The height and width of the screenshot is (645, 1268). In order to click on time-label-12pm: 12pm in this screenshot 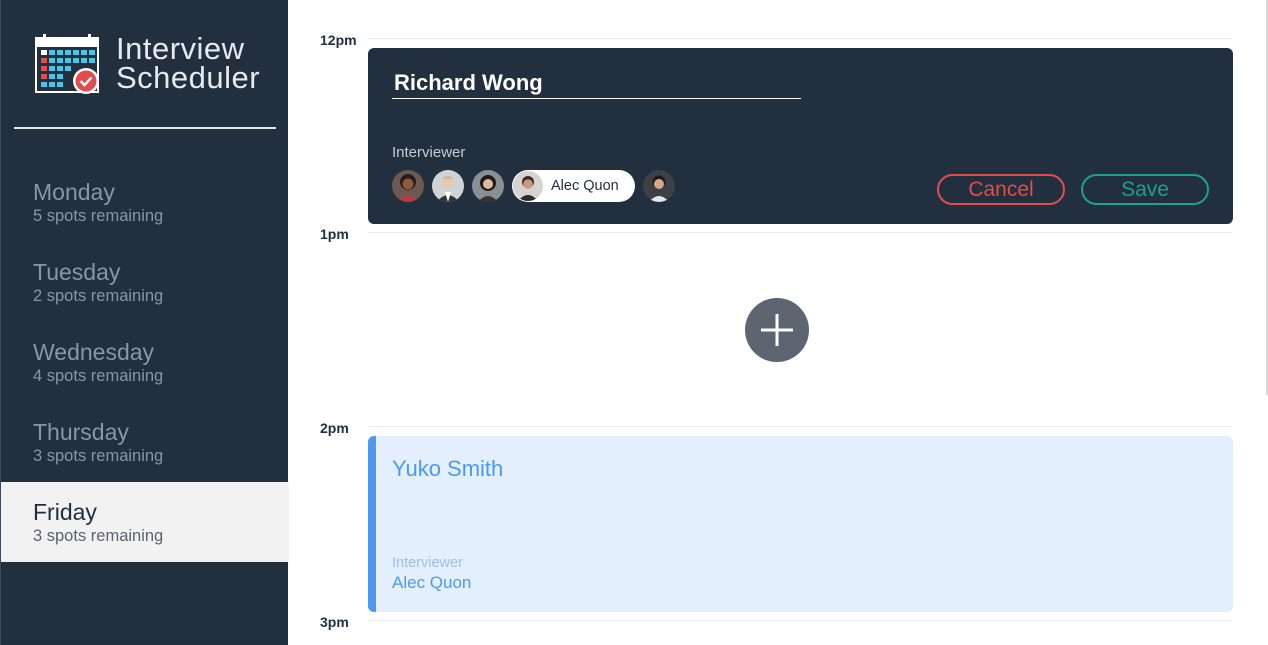, I will do `click(338, 40)`.